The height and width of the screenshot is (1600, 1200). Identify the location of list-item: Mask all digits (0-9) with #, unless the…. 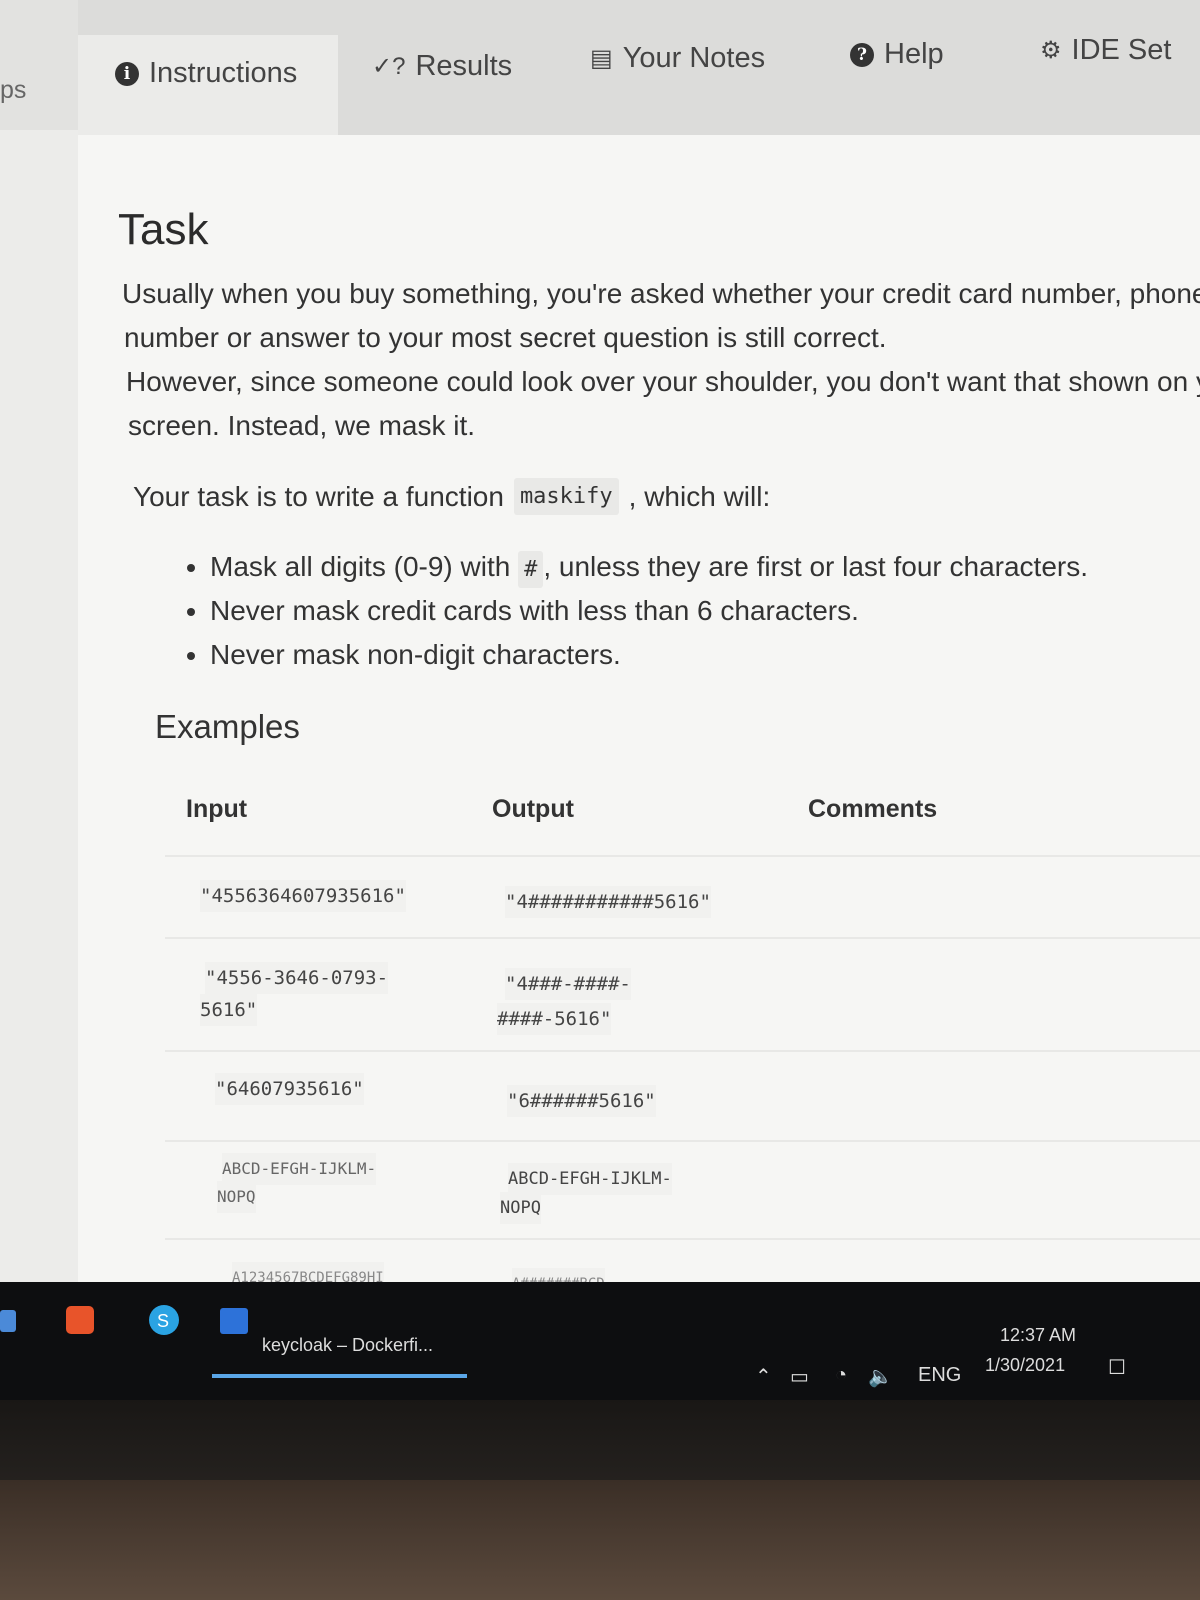
(649, 567).